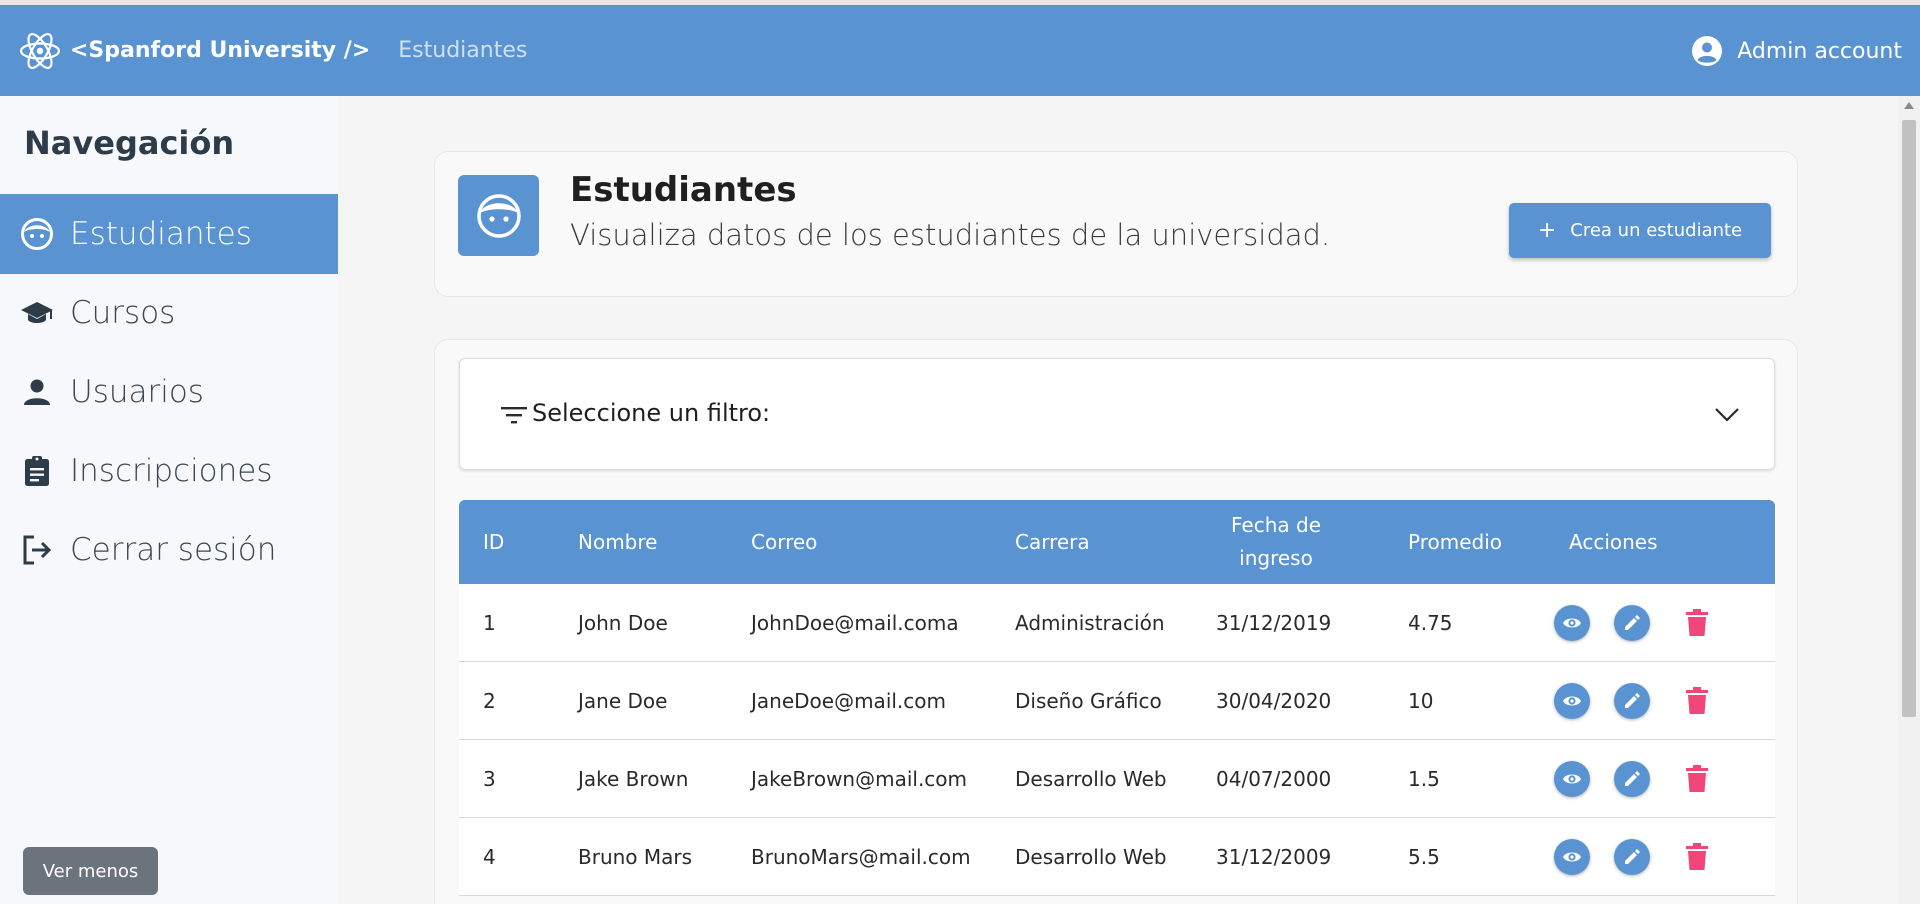  I want to click on cell-nombre: John Doe, so click(623, 623).